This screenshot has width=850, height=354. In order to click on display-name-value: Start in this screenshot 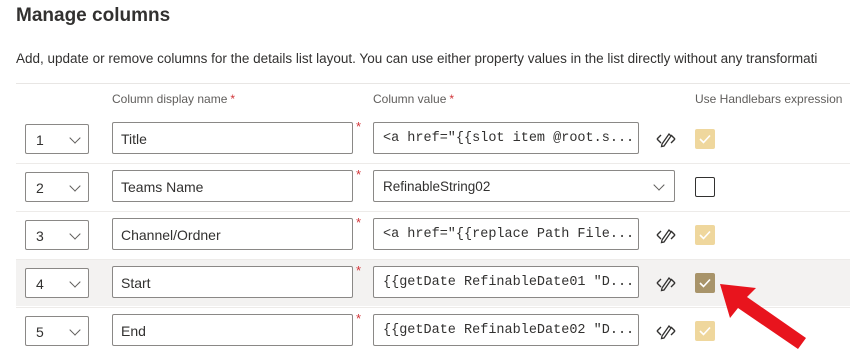, I will do `click(136, 283)`.